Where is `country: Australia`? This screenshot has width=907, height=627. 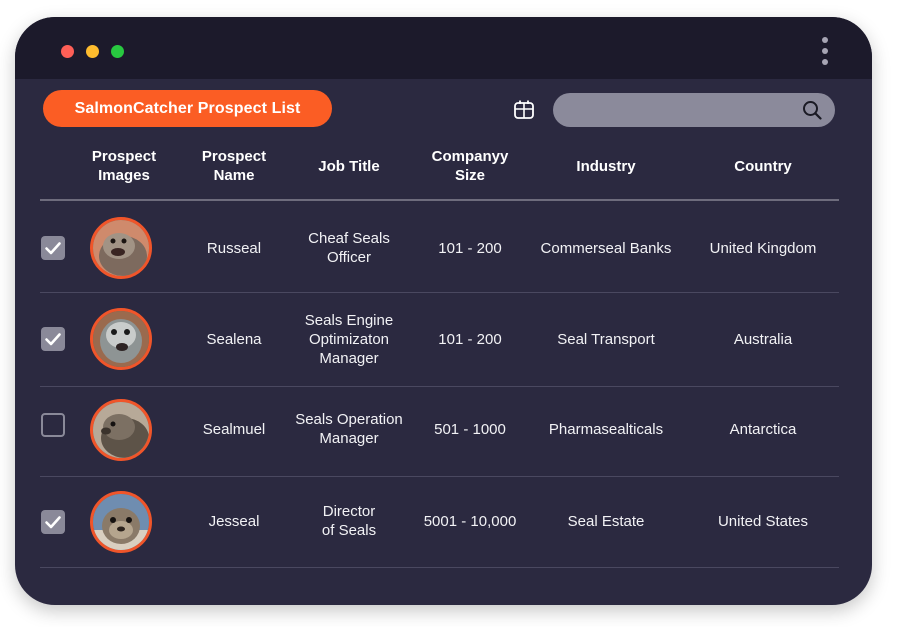
country: Australia is located at coordinates (763, 339).